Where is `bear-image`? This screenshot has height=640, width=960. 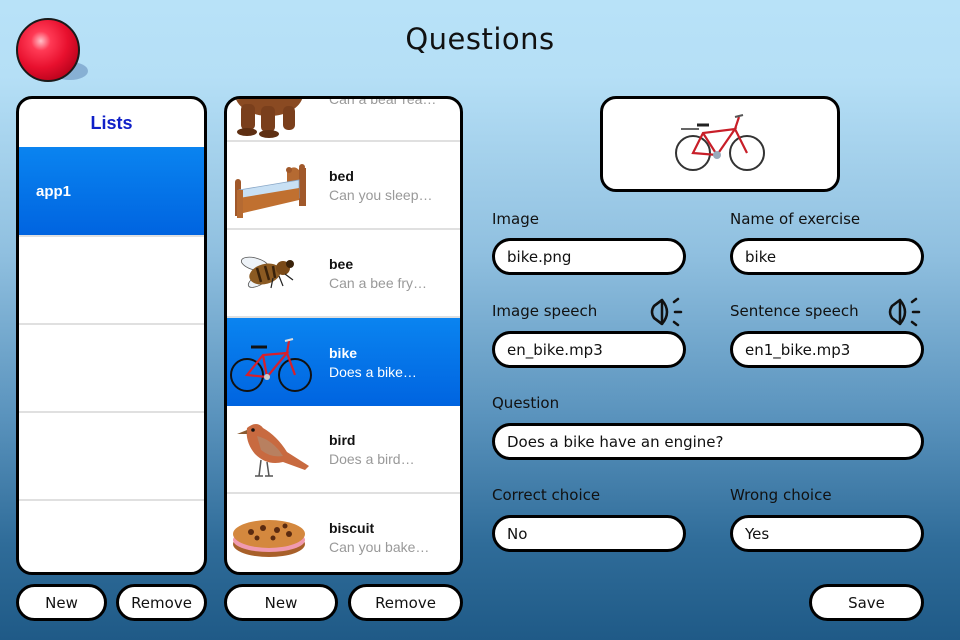 bear-image is located at coordinates (275, 119).